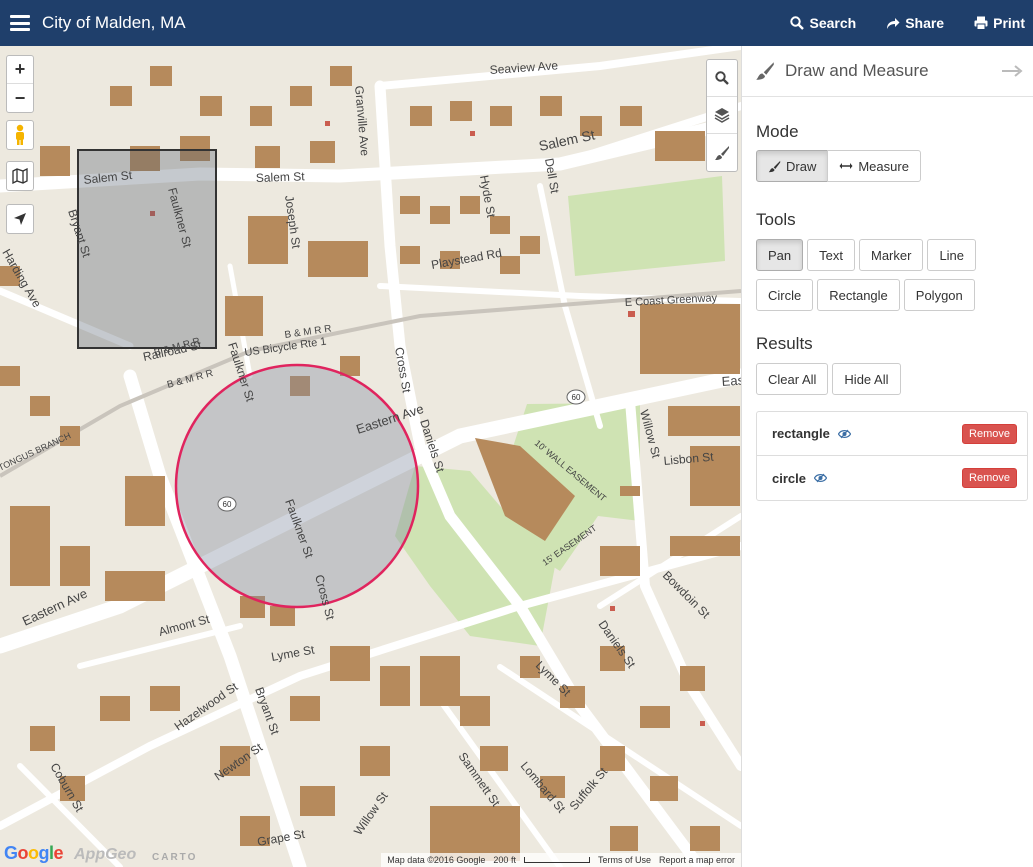  What do you see at coordinates (20, 70) in the screenshot?
I see `zoom-in-button: +` at bounding box center [20, 70].